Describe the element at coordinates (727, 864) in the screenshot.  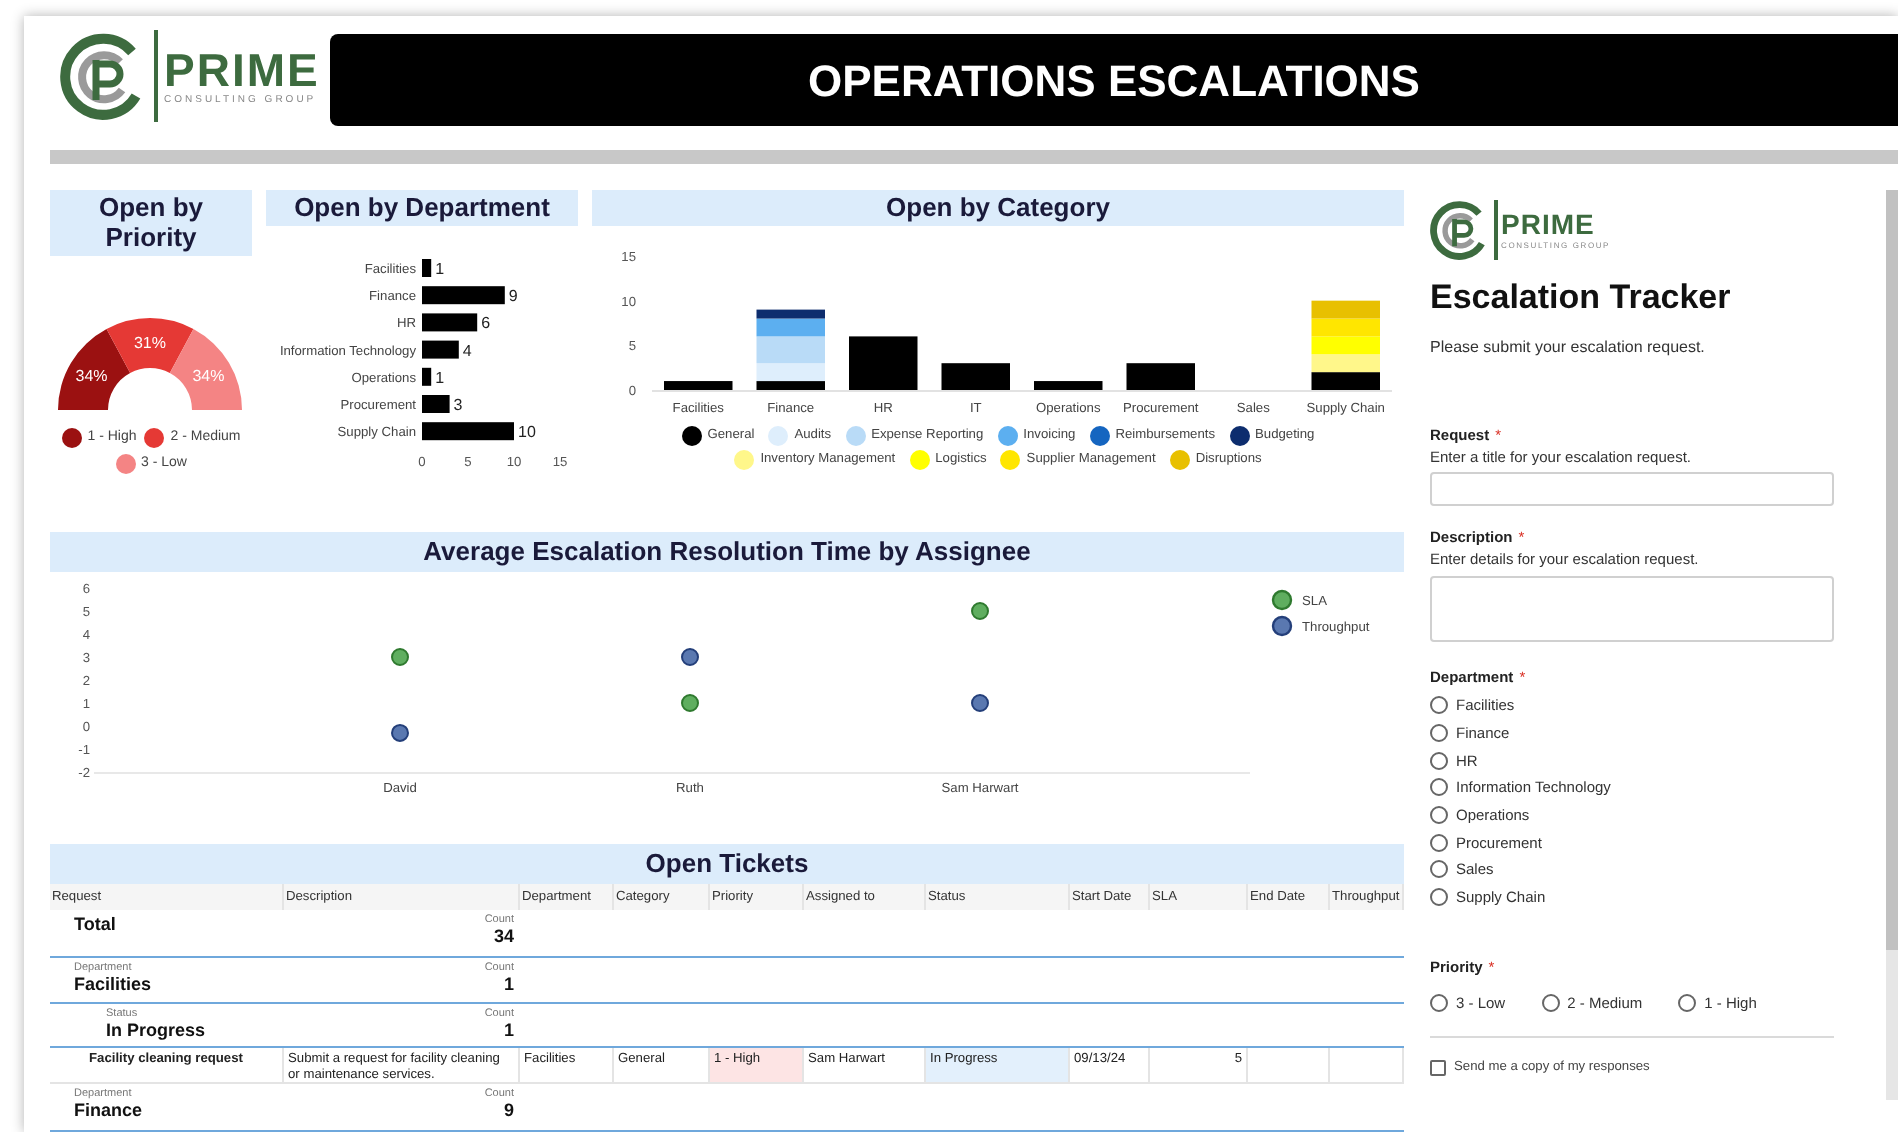
I see `panel-title: Open Tickets` at that location.